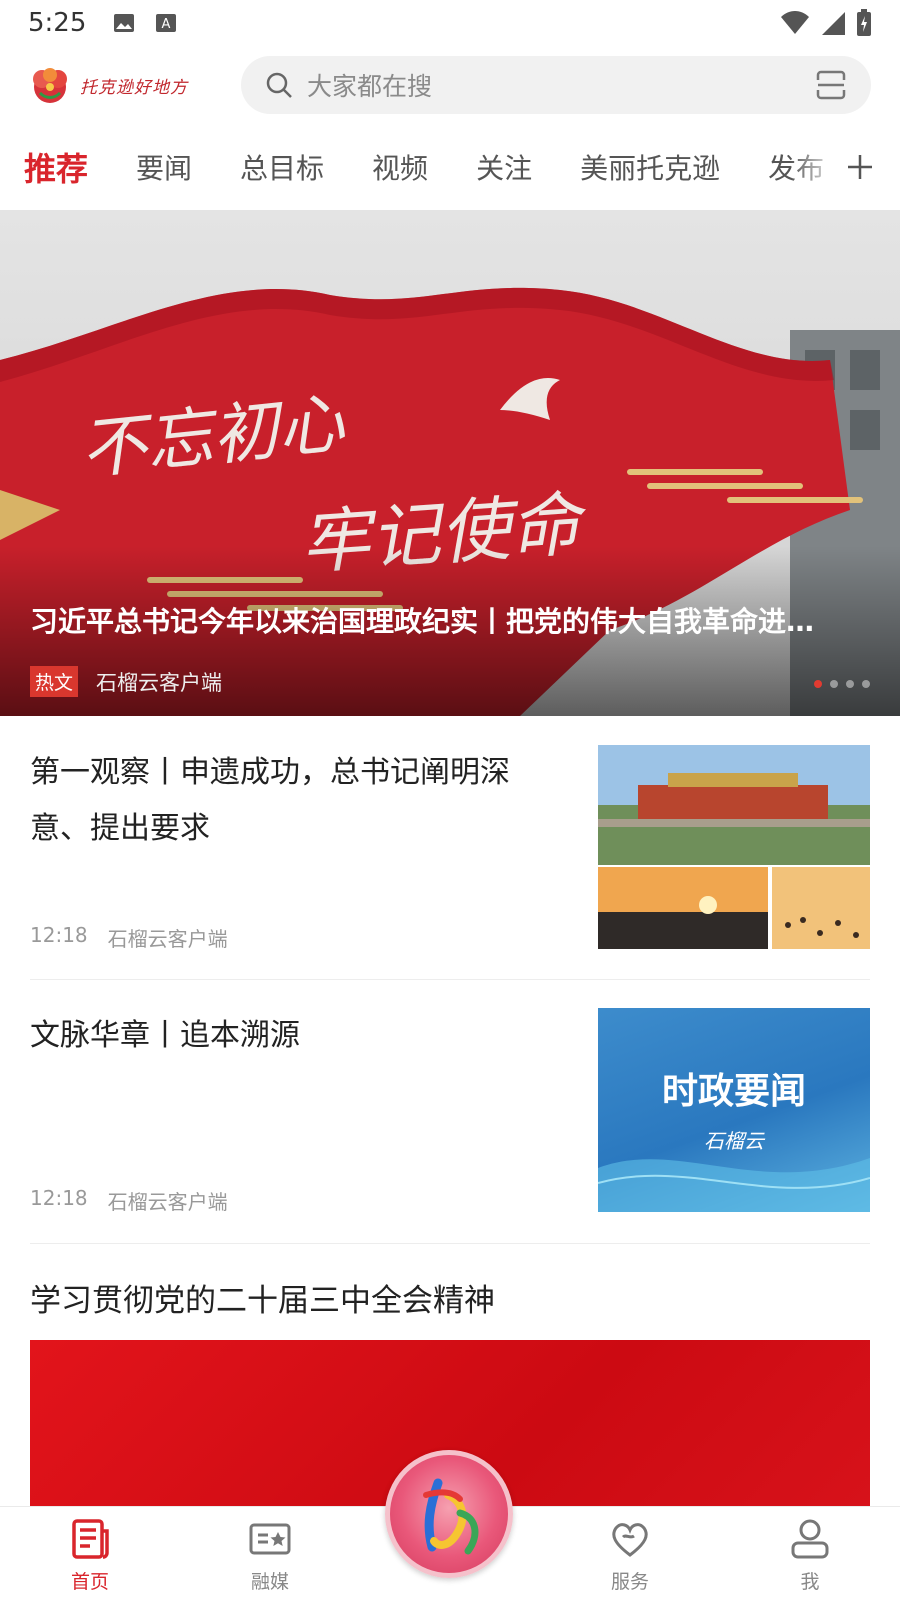 The height and width of the screenshot is (1600, 900). I want to click on forbidden-city-collage-image, so click(734, 847).